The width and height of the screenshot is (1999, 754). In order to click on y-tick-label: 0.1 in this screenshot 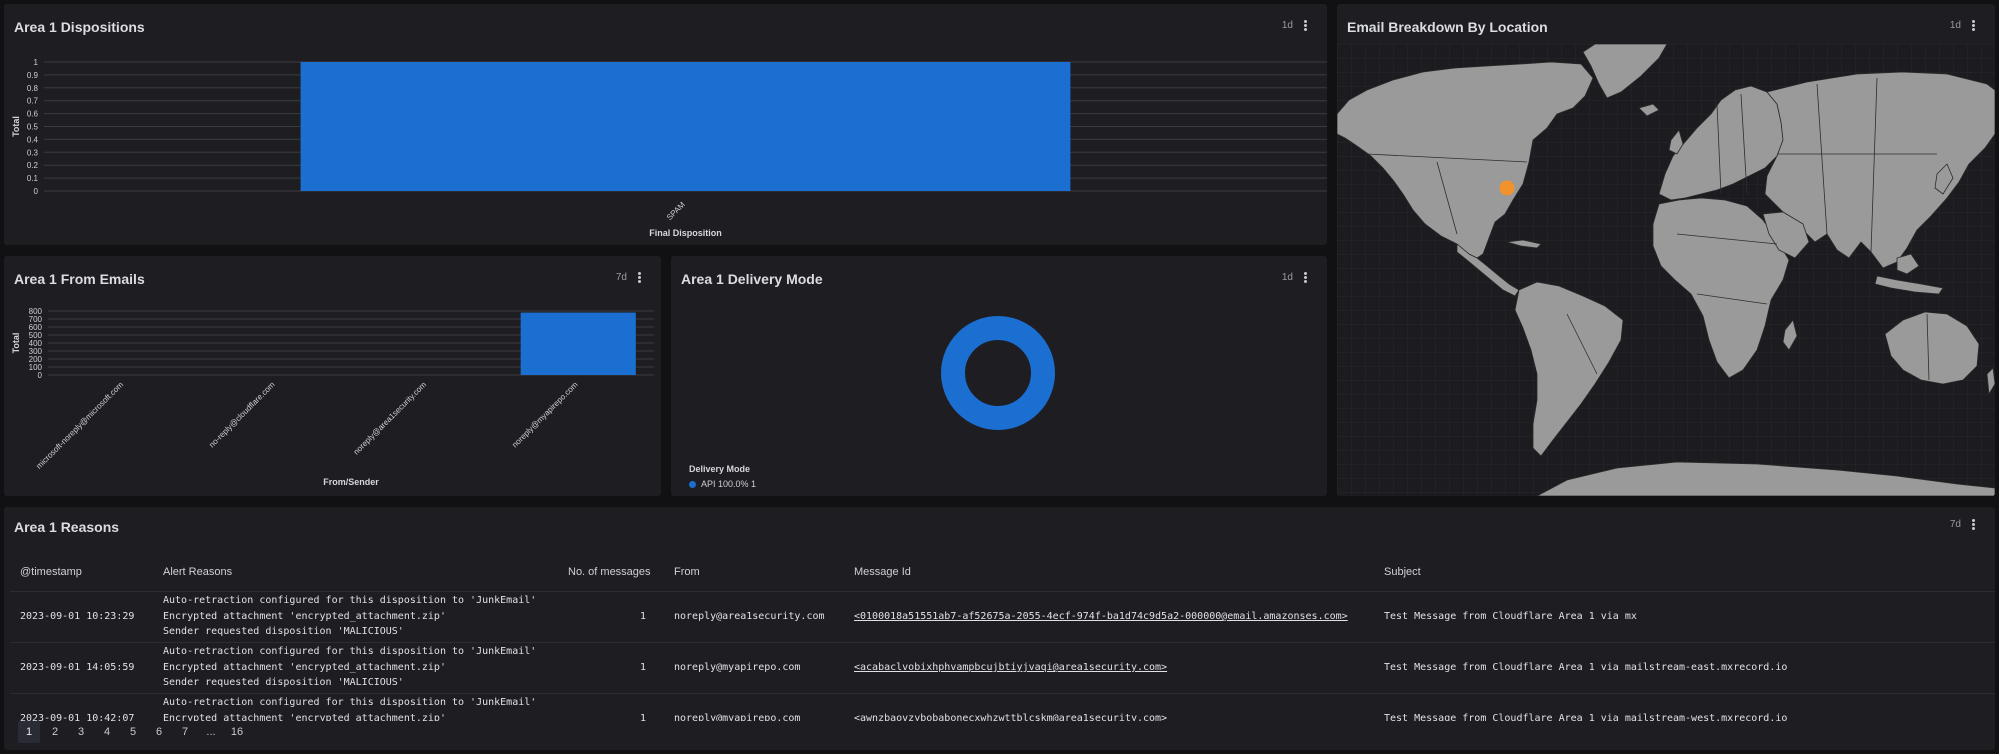, I will do `click(33, 178)`.